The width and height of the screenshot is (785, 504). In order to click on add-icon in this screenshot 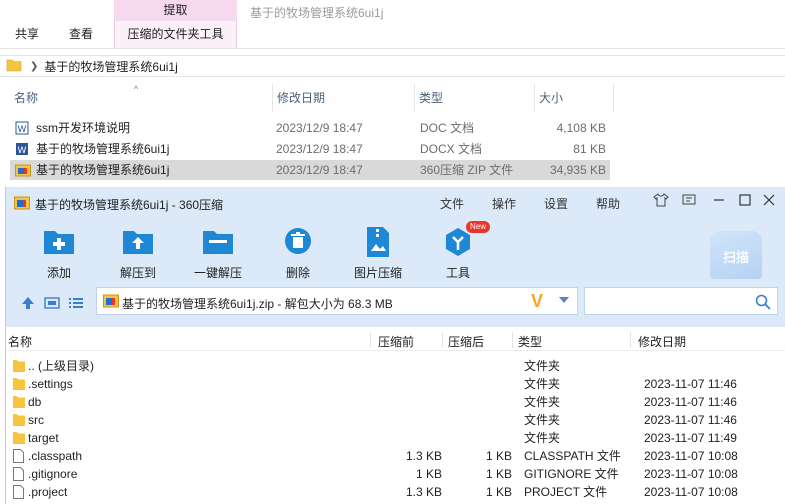, I will do `click(59, 242)`.